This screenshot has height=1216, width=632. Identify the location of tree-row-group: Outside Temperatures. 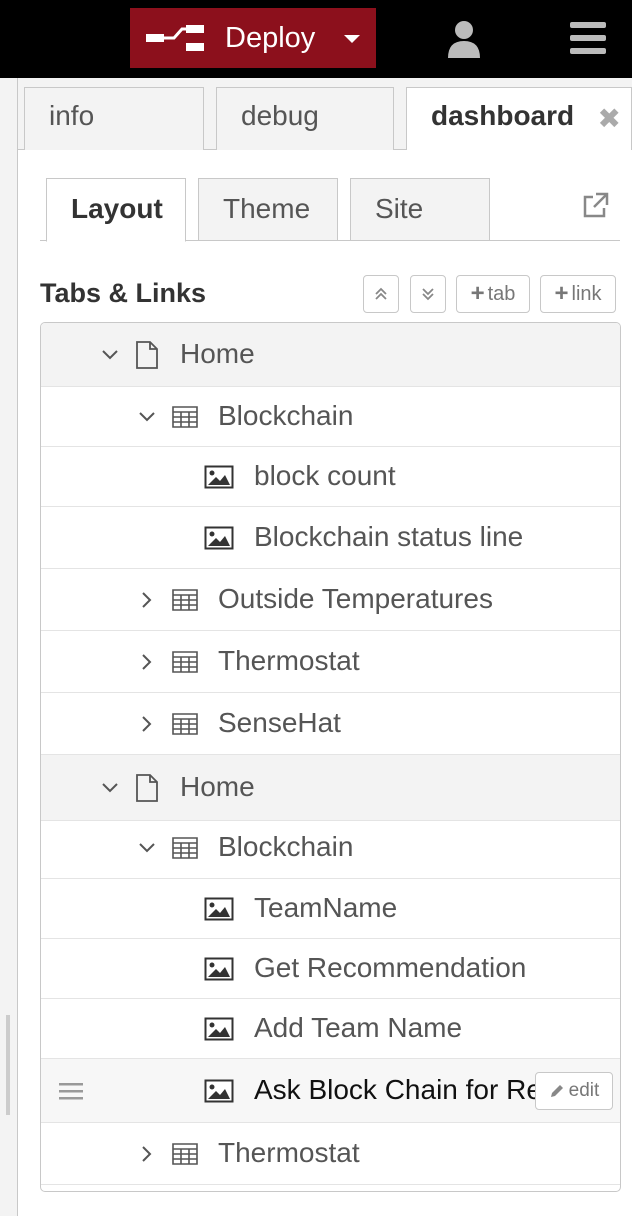
(330, 600).